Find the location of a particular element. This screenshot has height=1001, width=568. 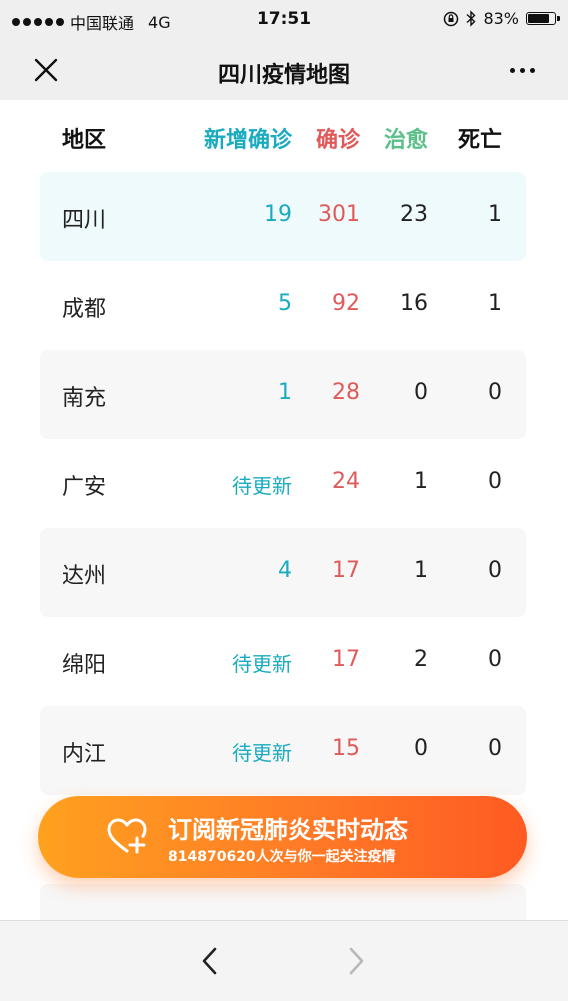

new-confirmed-count: 19 is located at coordinates (278, 214).